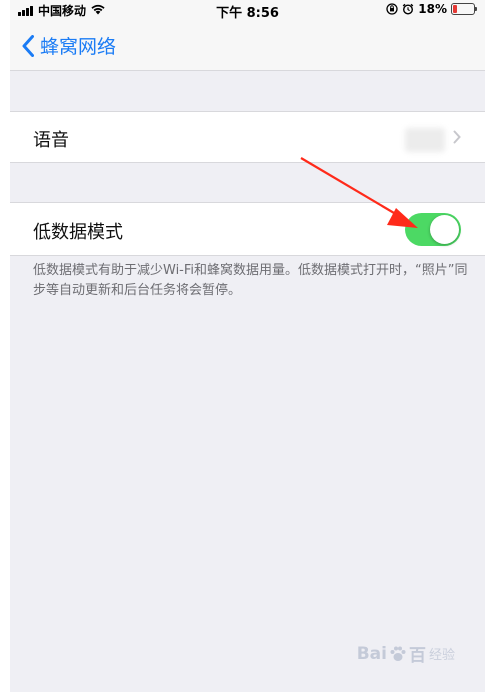 The width and height of the screenshot is (497, 692). Describe the element at coordinates (417, 656) in the screenshot. I see `watermark-brand-end: 百` at that location.